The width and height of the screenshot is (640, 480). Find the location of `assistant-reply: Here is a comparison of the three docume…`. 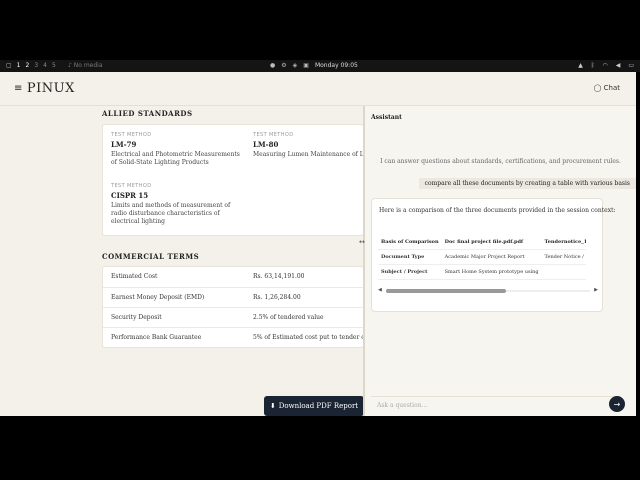

assistant-reply: Here is a comparison of the three docume… is located at coordinates (493, 255).